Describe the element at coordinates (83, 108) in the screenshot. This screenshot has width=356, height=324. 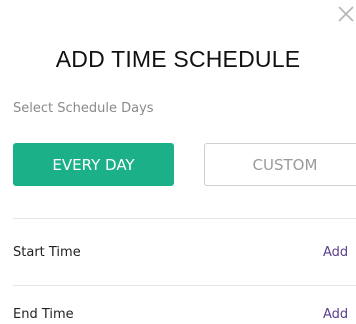
I see `modal-subtitle: Select Schedule Days` at that location.